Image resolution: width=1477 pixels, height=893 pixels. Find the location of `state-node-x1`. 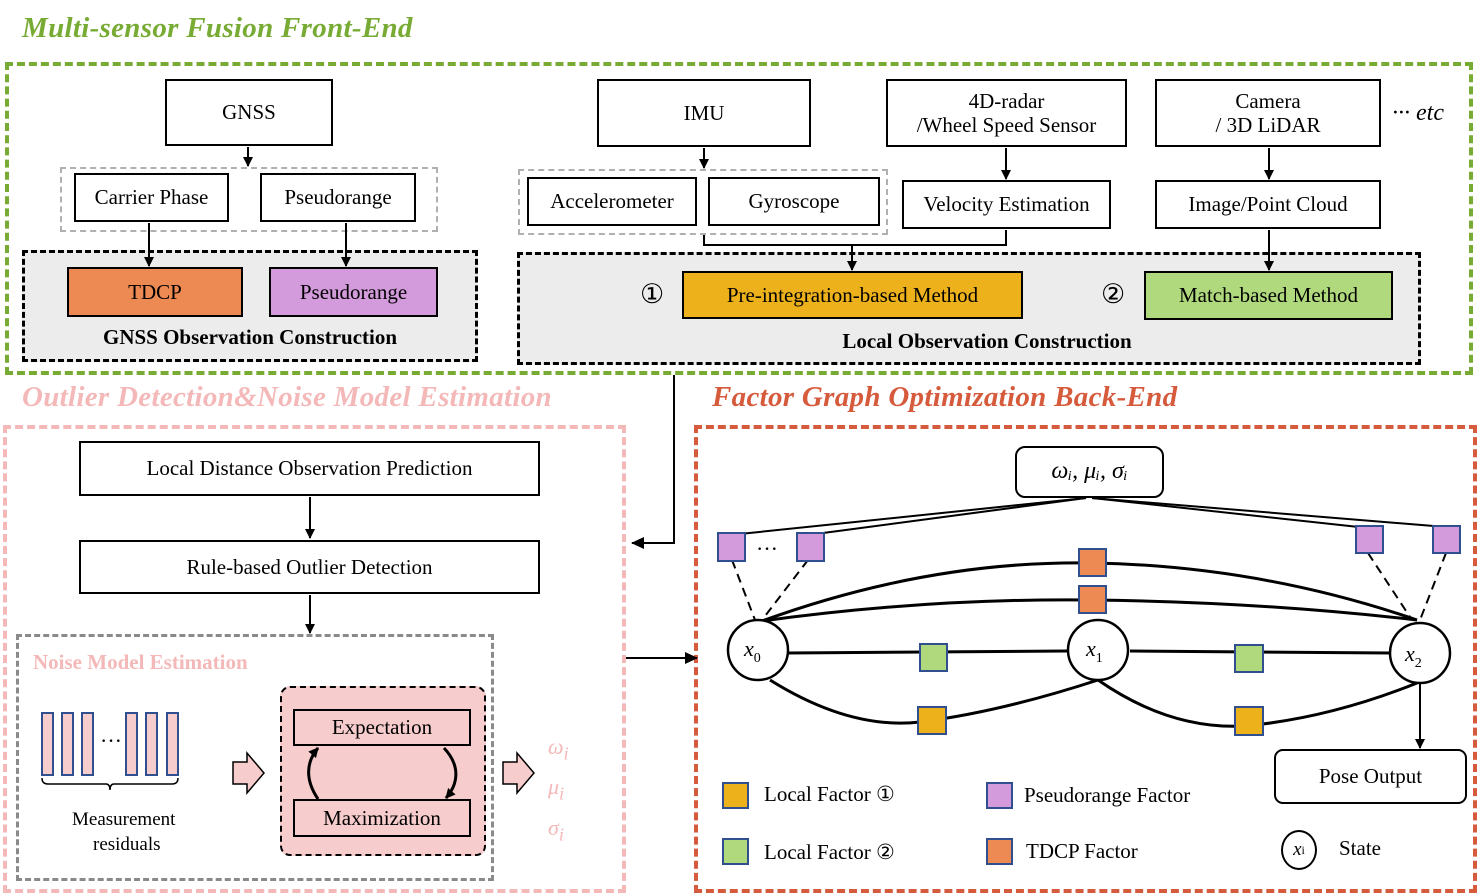

state-node-x1 is located at coordinates (1098, 650).